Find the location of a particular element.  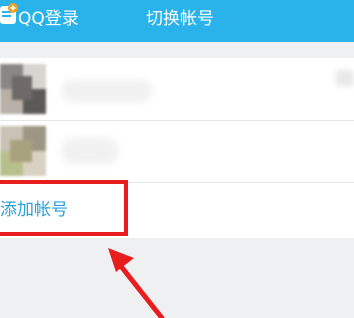

account-action-blurred is located at coordinates (345, 78).